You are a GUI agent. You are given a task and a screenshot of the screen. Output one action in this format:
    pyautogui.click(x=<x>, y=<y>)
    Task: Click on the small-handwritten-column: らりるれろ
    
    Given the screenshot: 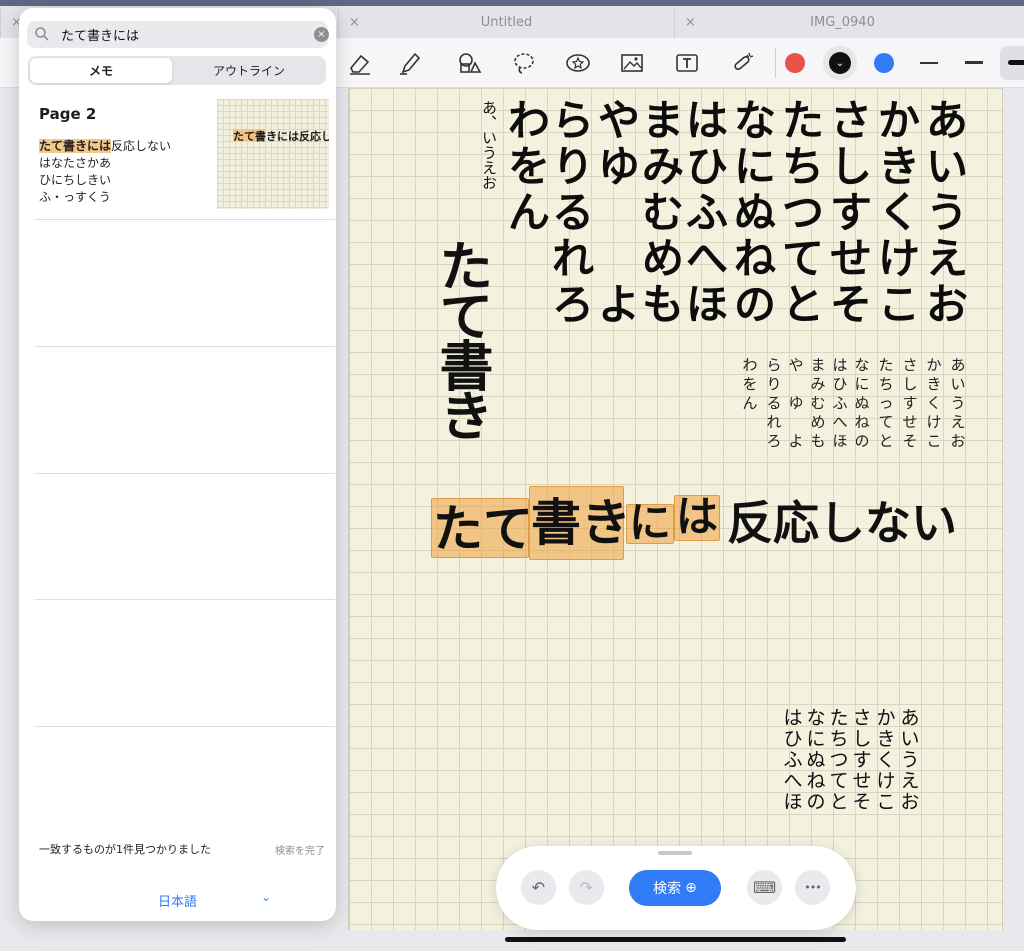 What is the action you would take?
    pyautogui.click(x=774, y=403)
    